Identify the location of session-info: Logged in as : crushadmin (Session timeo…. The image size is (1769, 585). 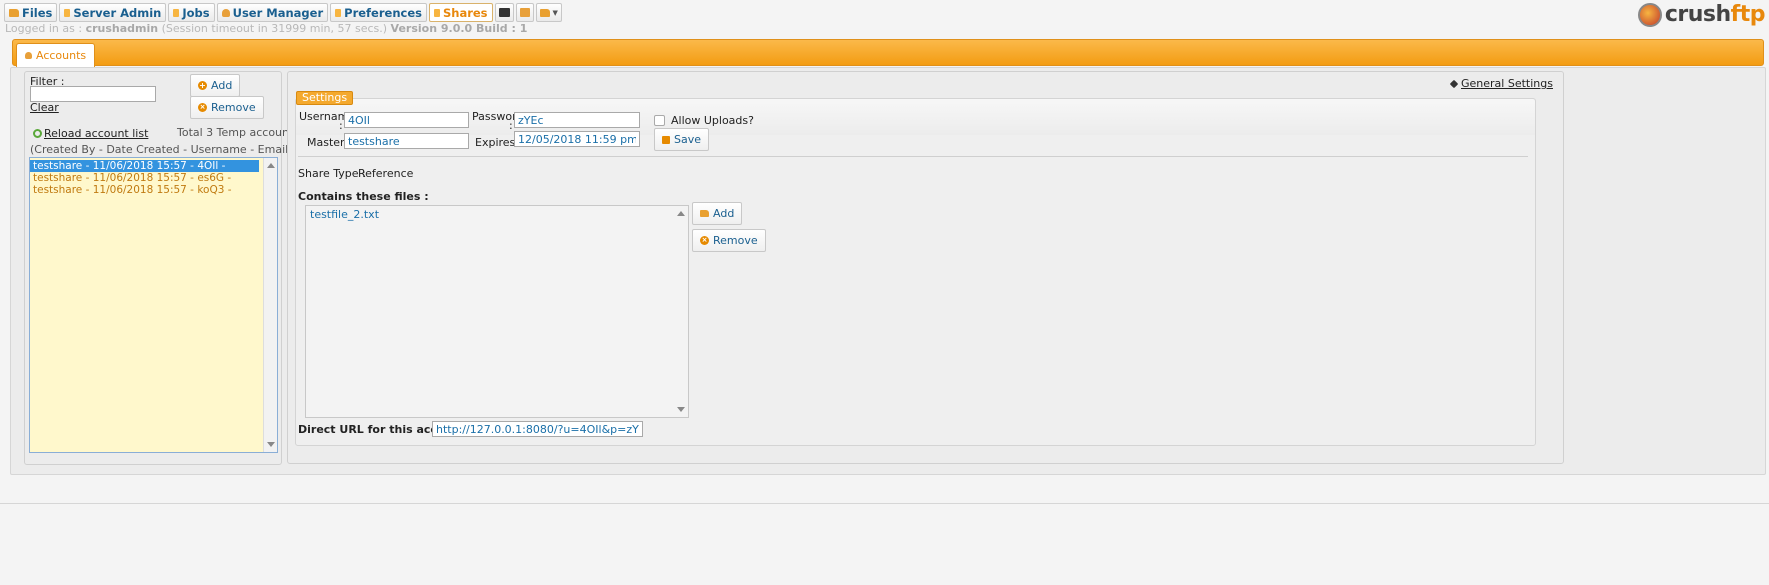
(266, 28).